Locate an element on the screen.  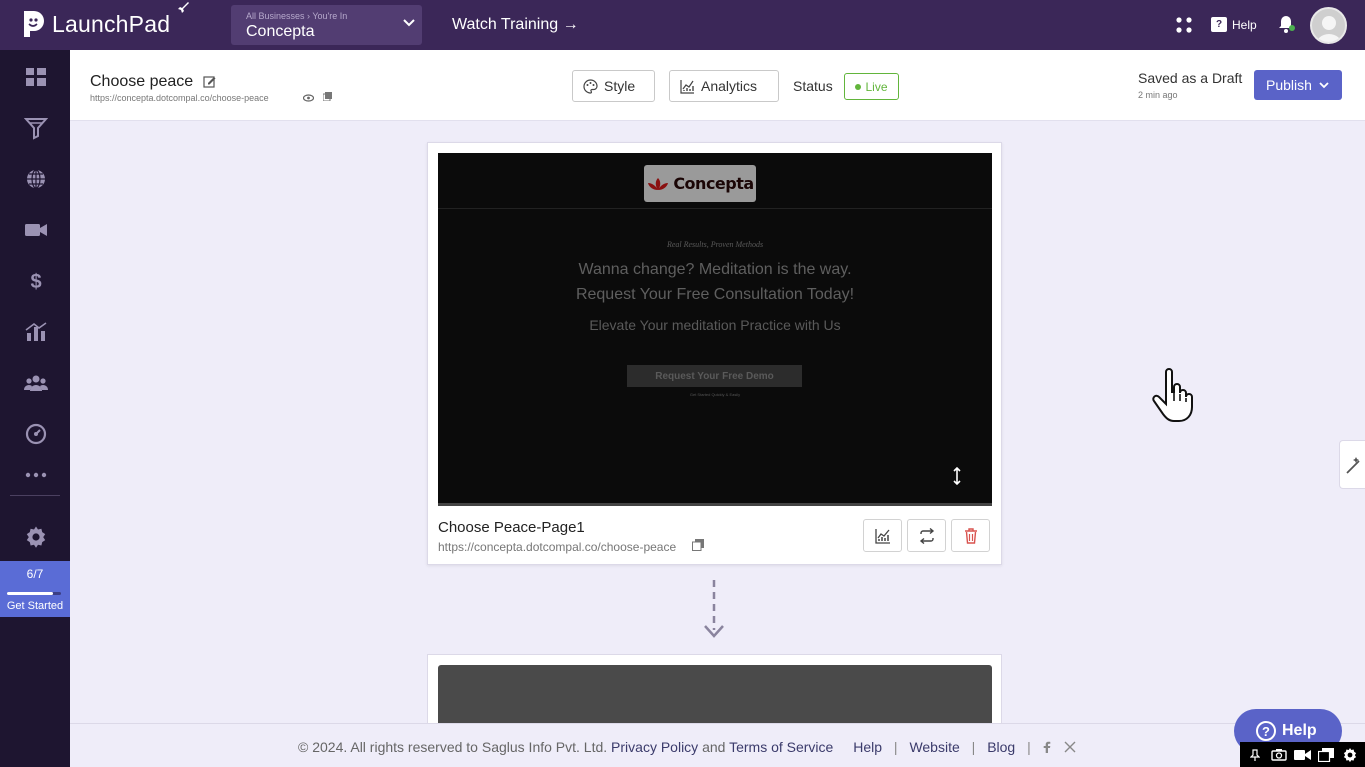
window-icon is located at coordinates (1326, 755).